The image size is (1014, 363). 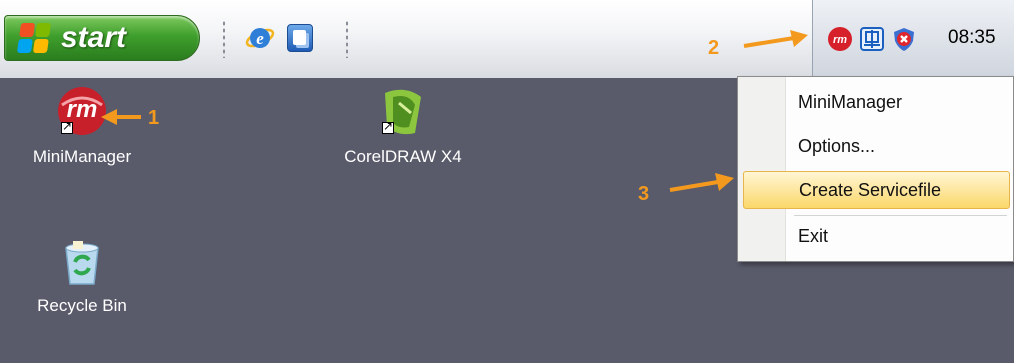 What do you see at coordinates (300, 38) in the screenshot?
I see `app-window-icon` at bounding box center [300, 38].